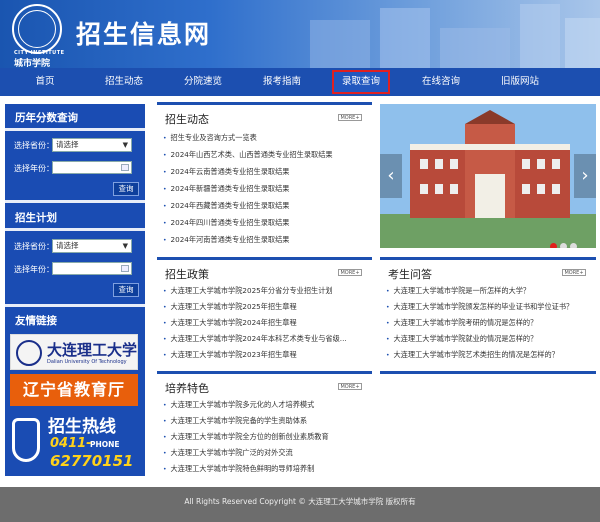 The width and height of the screenshot is (600, 522). I want to click on nav-online-consult: 在线咨询, so click(441, 82).